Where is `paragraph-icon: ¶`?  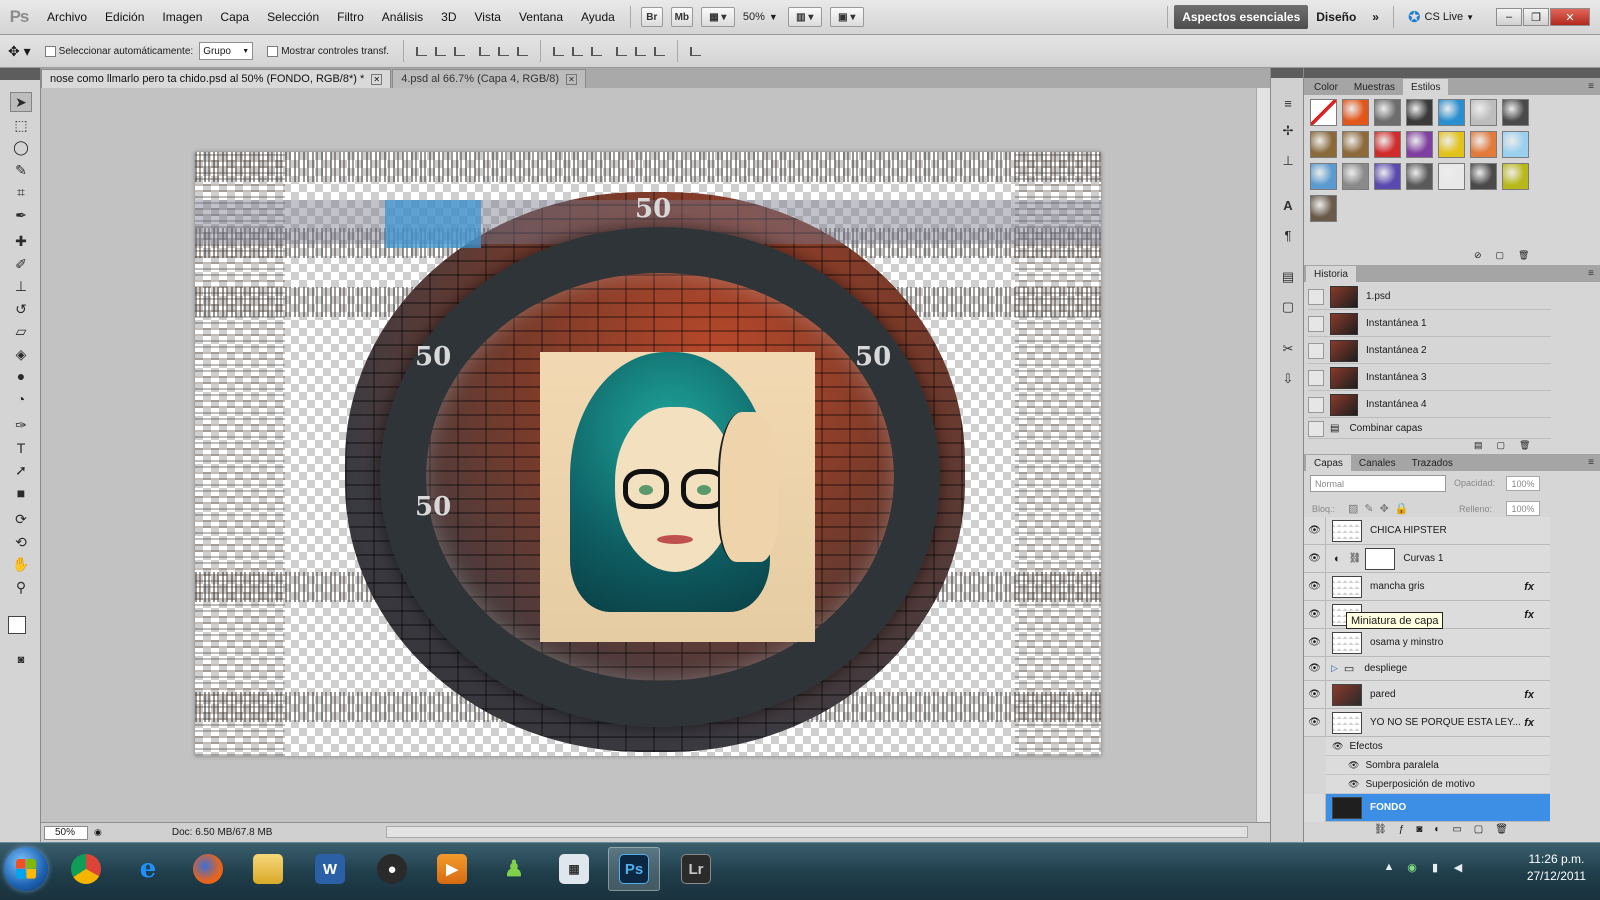 paragraph-icon: ¶ is located at coordinates (1288, 235).